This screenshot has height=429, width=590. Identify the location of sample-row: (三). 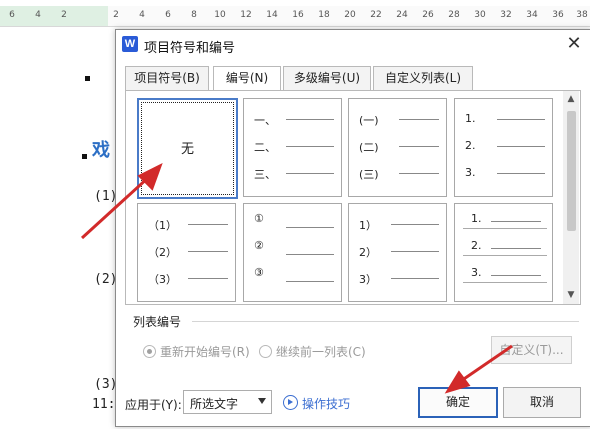
(399, 173).